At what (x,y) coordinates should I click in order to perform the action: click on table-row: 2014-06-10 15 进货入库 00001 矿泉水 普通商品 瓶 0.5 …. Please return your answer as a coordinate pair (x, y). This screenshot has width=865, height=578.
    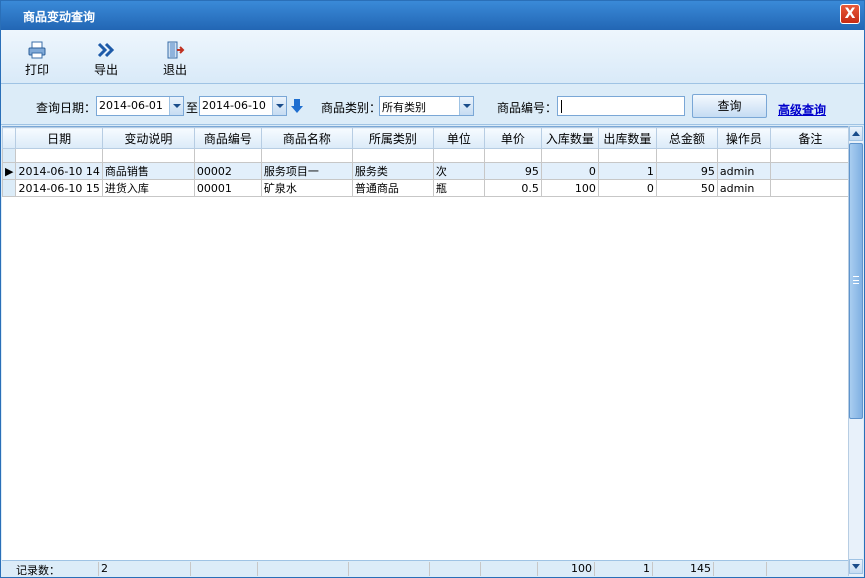
    Looking at the image, I should click on (426, 188).